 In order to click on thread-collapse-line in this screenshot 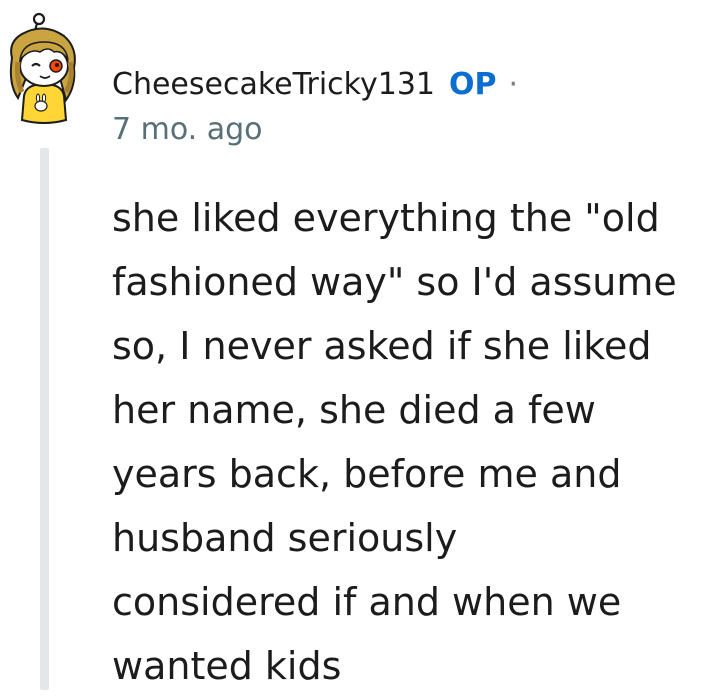, I will do `click(44, 419)`.